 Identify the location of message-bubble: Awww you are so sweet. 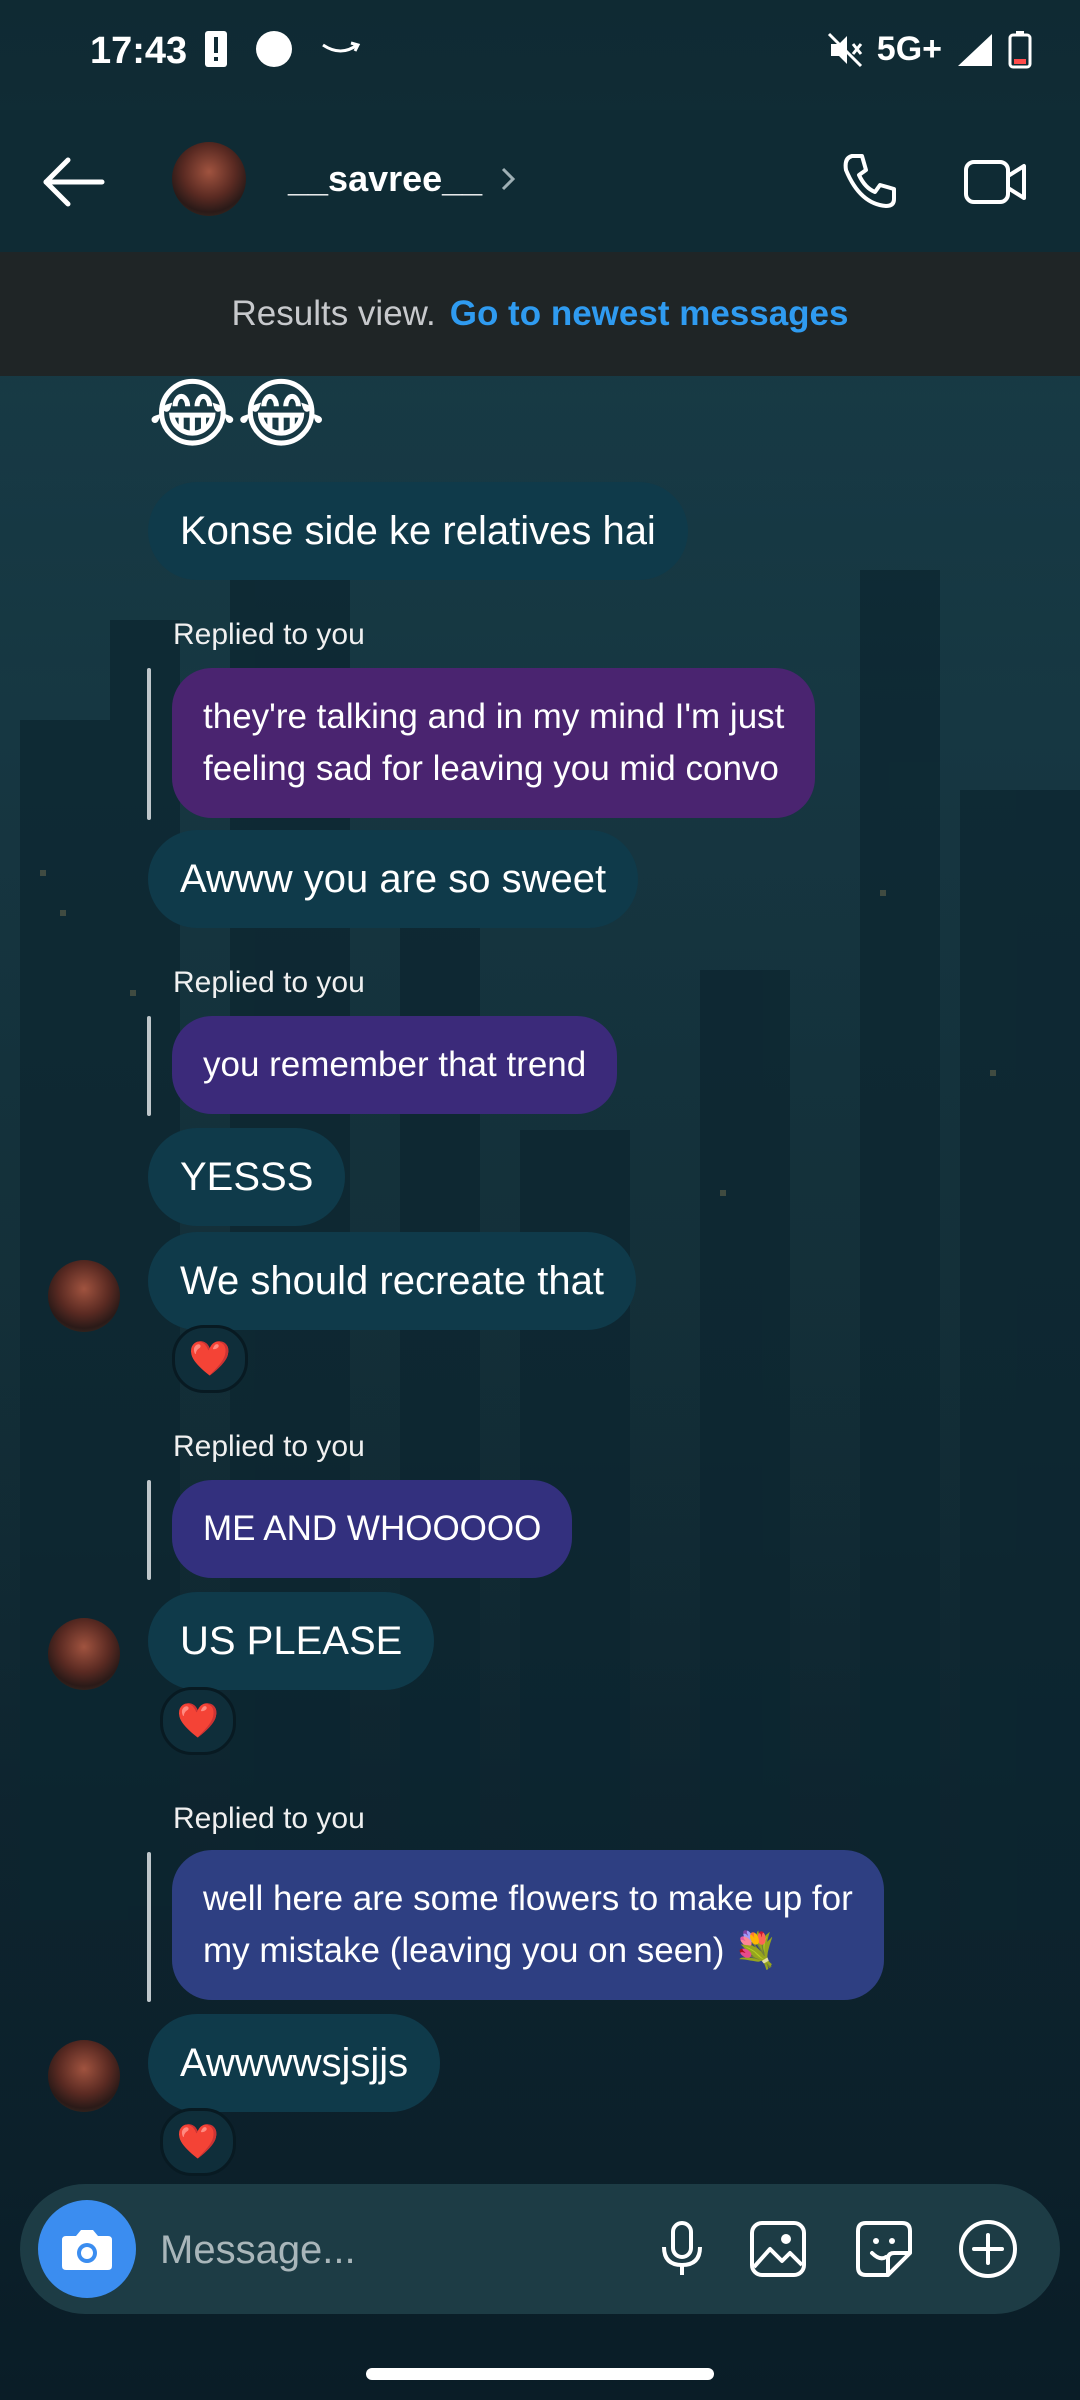
(393, 879).